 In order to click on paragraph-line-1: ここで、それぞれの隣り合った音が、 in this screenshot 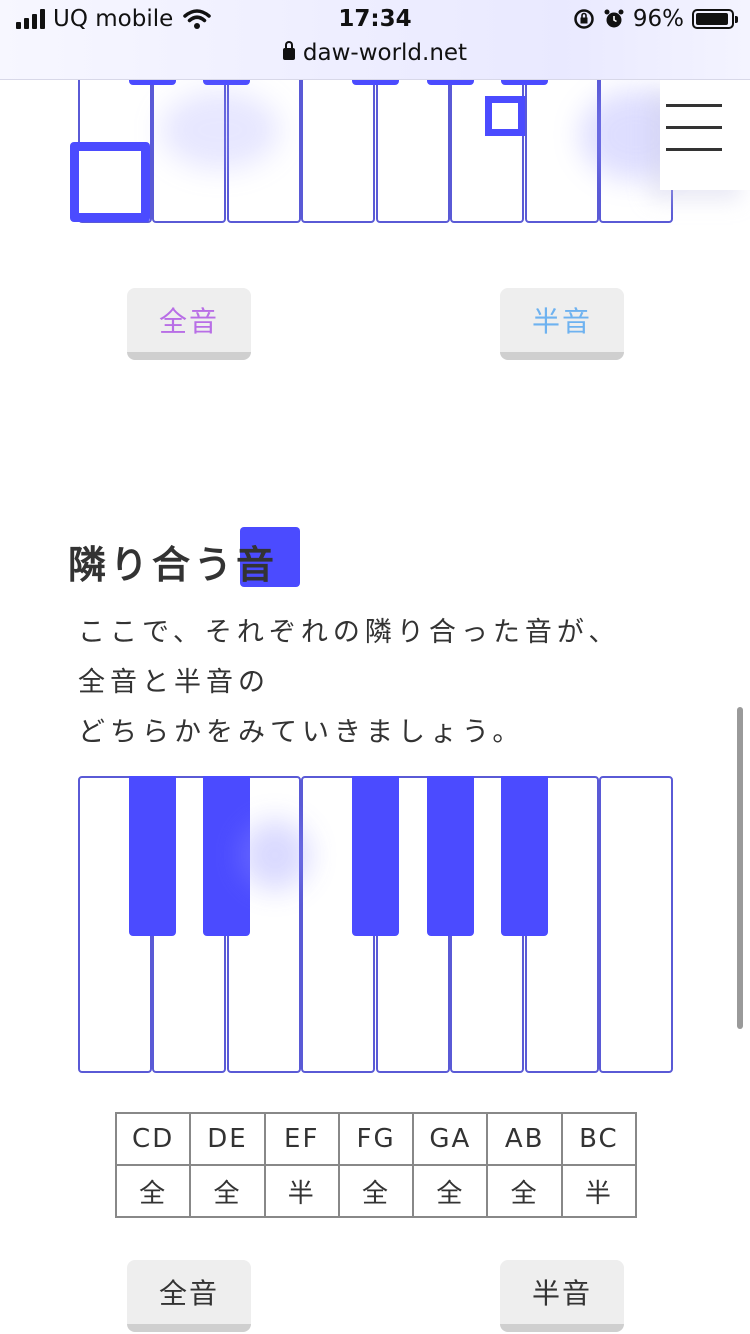, I will do `click(349, 632)`.